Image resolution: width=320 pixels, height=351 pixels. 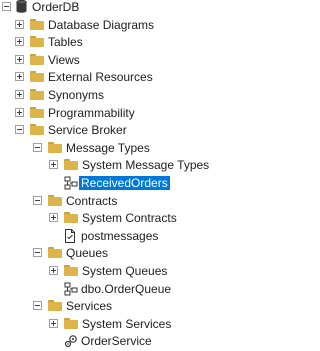 I want to click on tree-node-queues: Queues, so click(x=104, y=253).